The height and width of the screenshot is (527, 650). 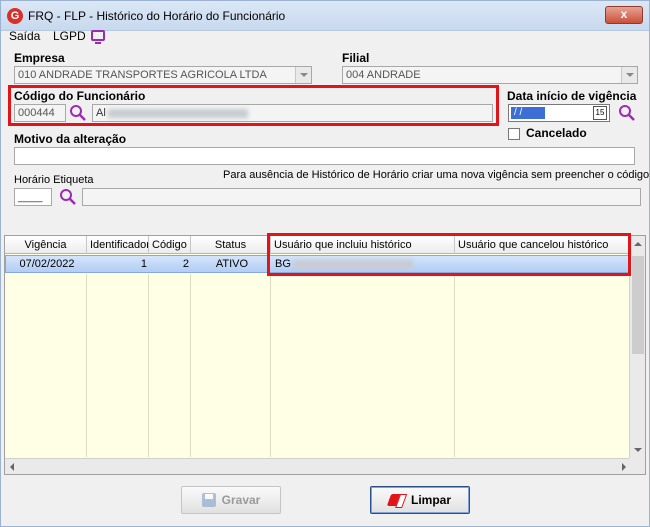 I want to click on employee-name-value: Al, so click(x=101, y=113).